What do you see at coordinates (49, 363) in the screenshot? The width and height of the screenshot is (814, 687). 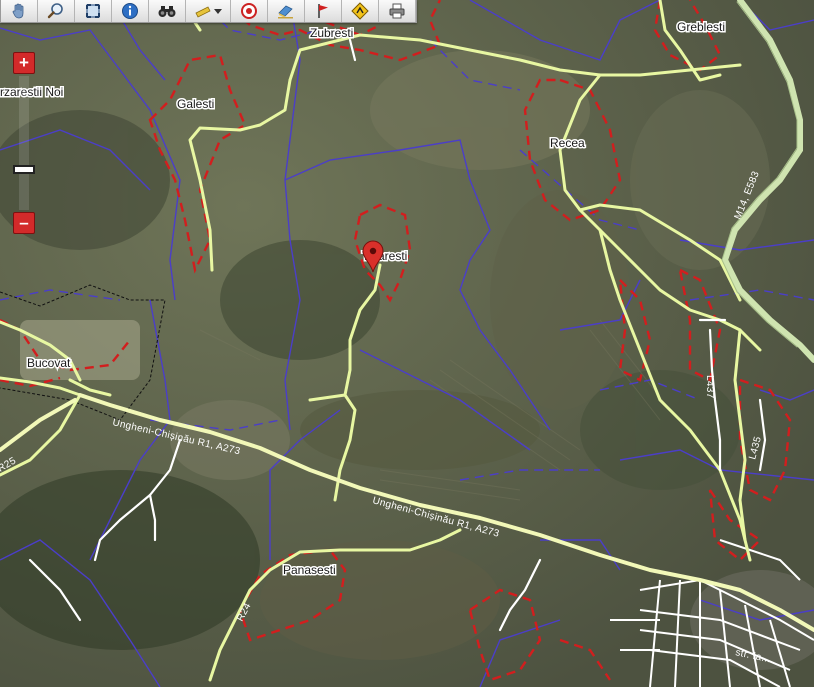 I see `label-bucovat: Bucovat` at bounding box center [49, 363].